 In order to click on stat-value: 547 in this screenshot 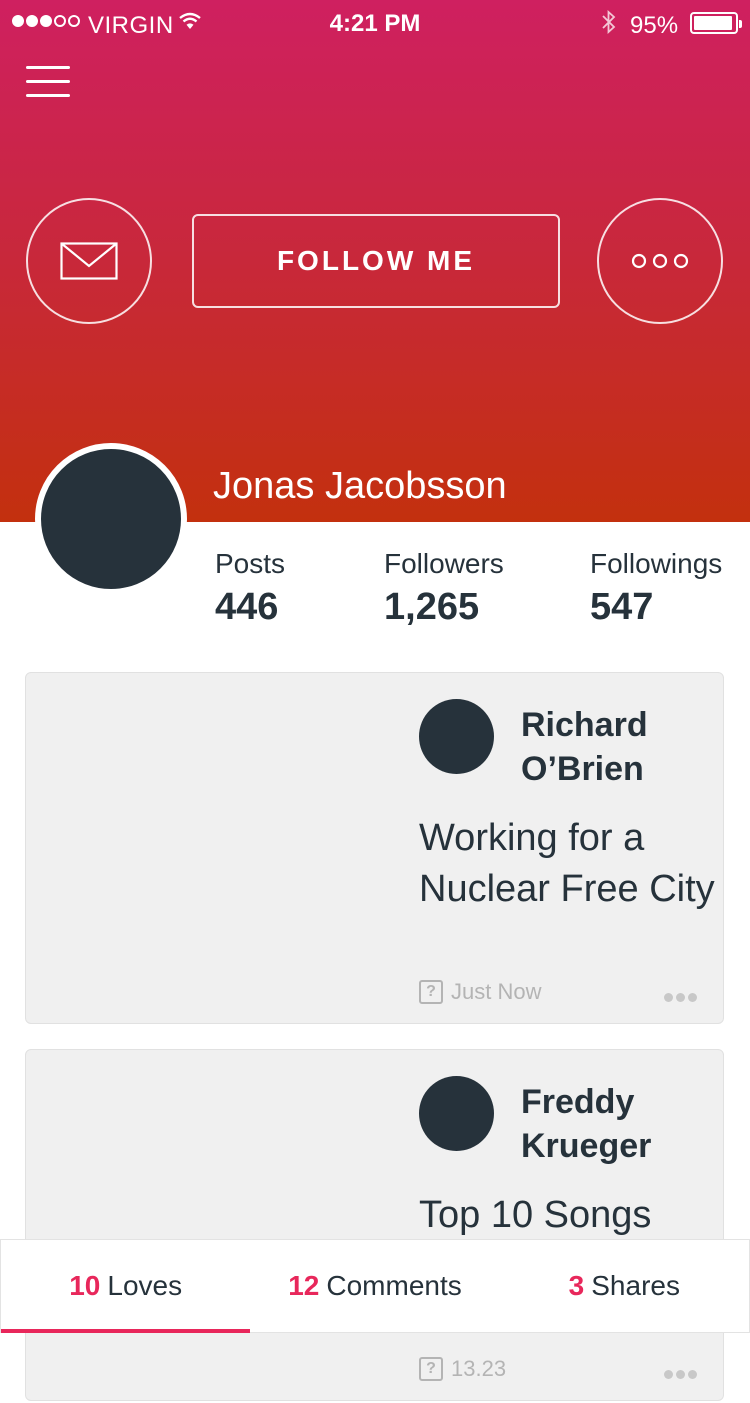, I will do `click(622, 607)`.